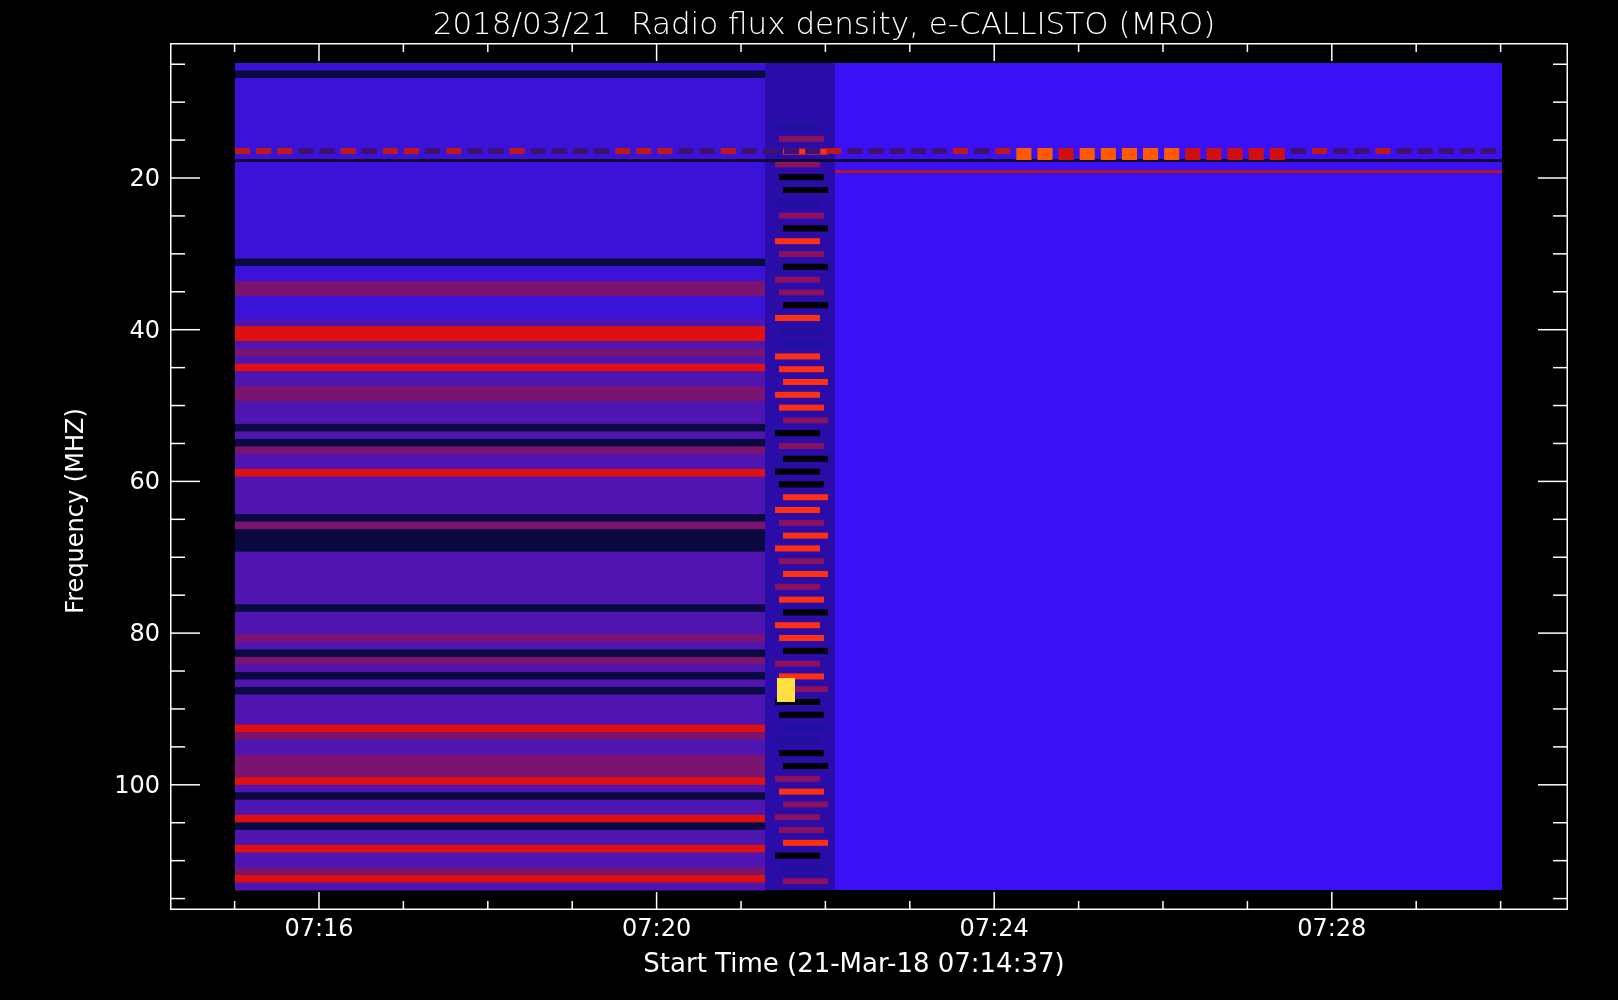  Describe the element at coordinates (144, 481) in the screenshot. I see `y-tick-label: 60` at that location.